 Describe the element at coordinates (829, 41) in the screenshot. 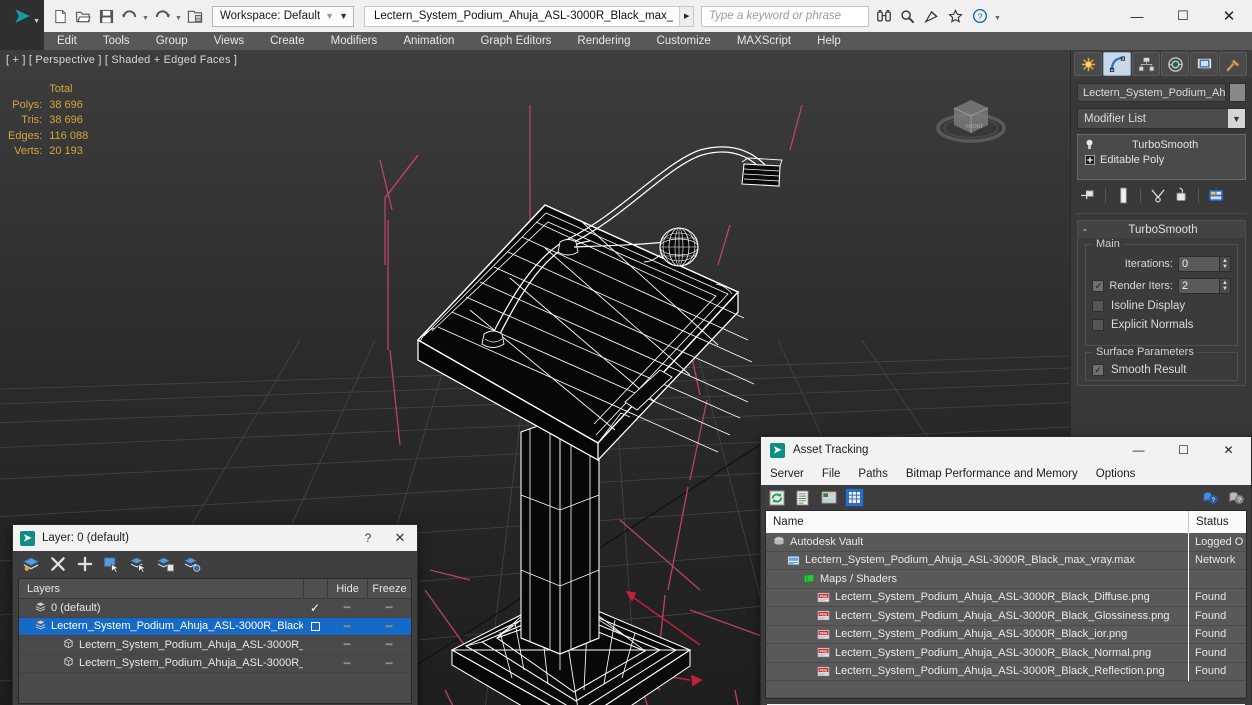

I see `menu-item-help: Help` at that location.